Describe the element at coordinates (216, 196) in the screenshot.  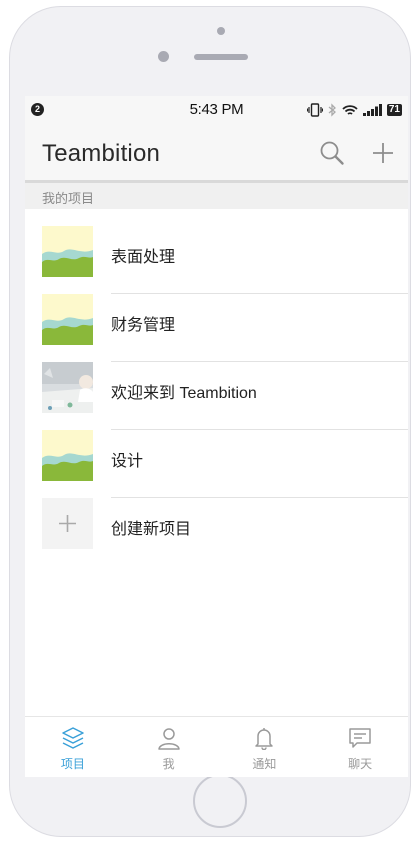
I see `section-header: 我的项目` at that location.